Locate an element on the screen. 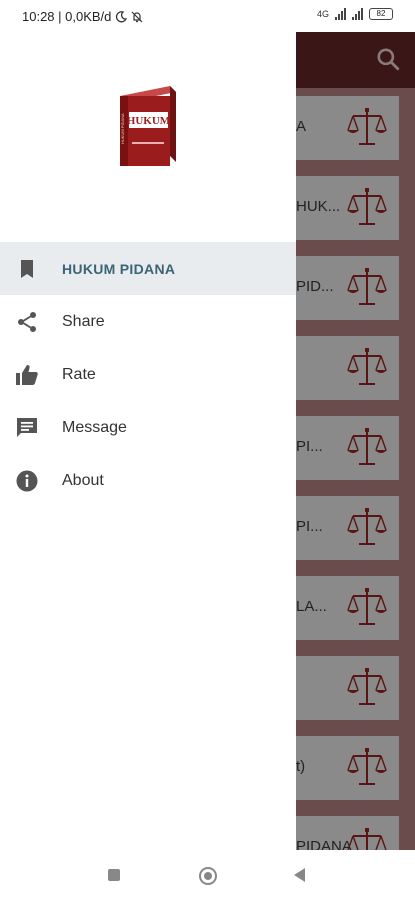 This screenshot has width=415, height=900. list-item-label: A is located at coordinates (301, 126).